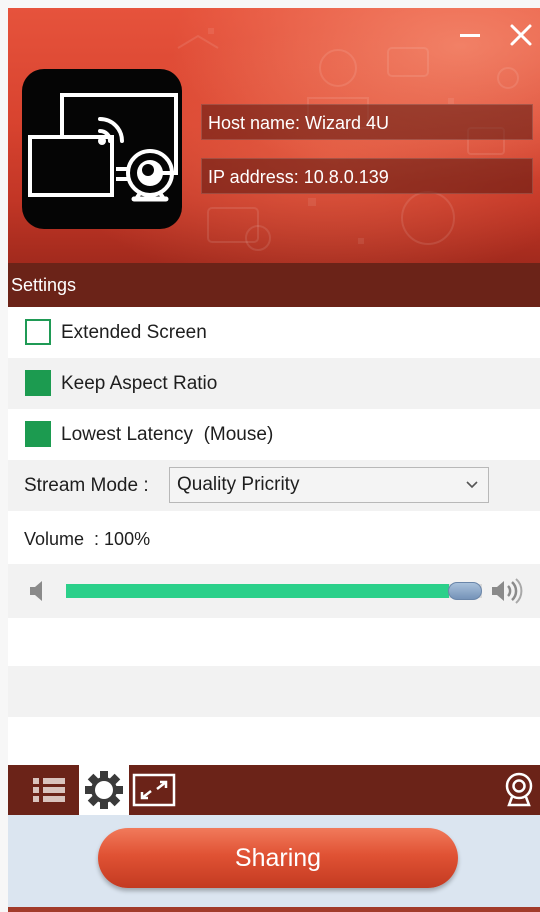  Describe the element at coordinates (257, 591) in the screenshot. I see `volume-slider-fill` at that location.